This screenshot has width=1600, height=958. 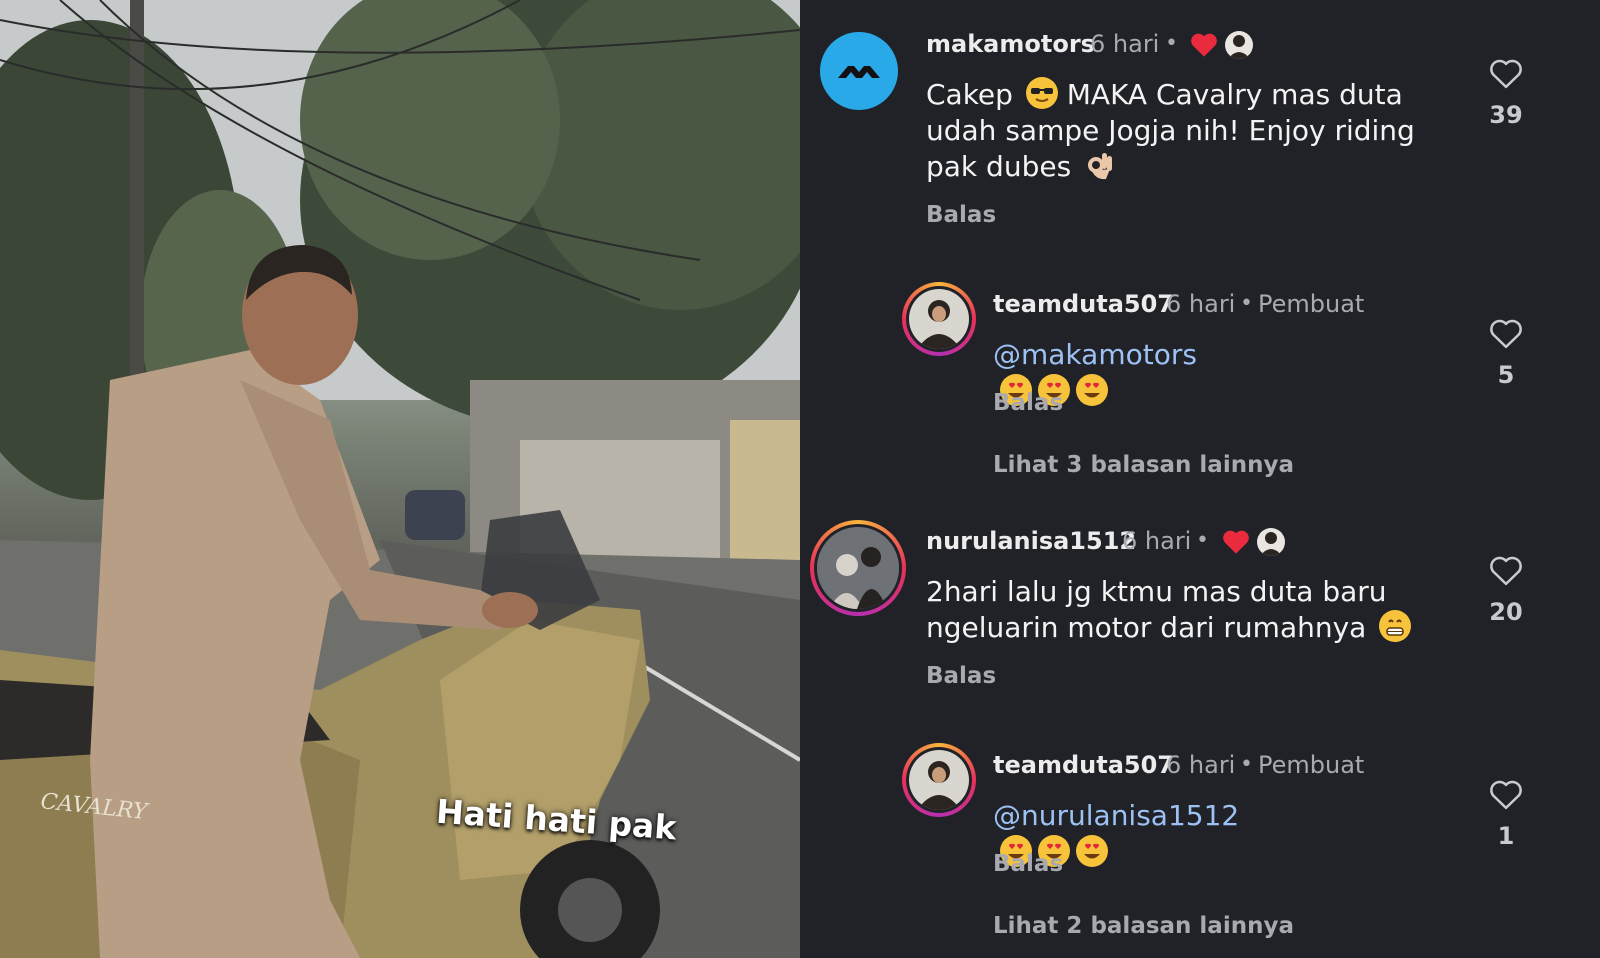 I want to click on comment-username: nurulanisa1512, so click(x=1031, y=541).